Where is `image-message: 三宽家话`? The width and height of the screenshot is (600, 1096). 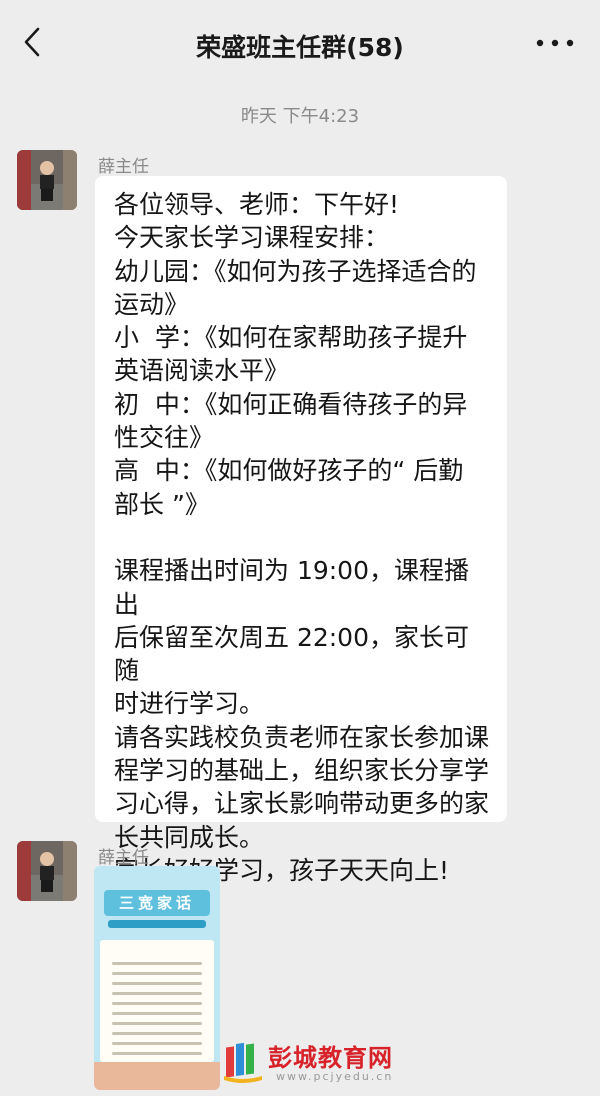 image-message: 三宽家话 is located at coordinates (157, 978).